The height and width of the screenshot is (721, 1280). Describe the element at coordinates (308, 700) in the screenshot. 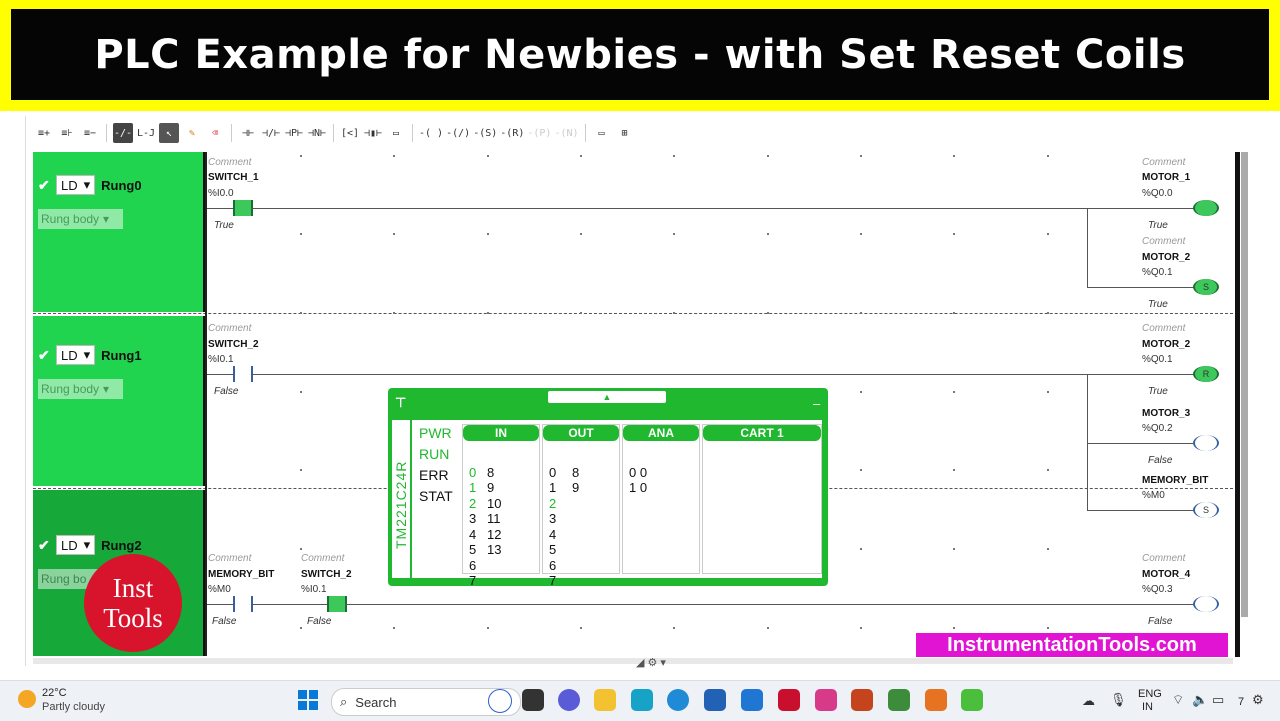

I see `windows-start-icon` at that location.